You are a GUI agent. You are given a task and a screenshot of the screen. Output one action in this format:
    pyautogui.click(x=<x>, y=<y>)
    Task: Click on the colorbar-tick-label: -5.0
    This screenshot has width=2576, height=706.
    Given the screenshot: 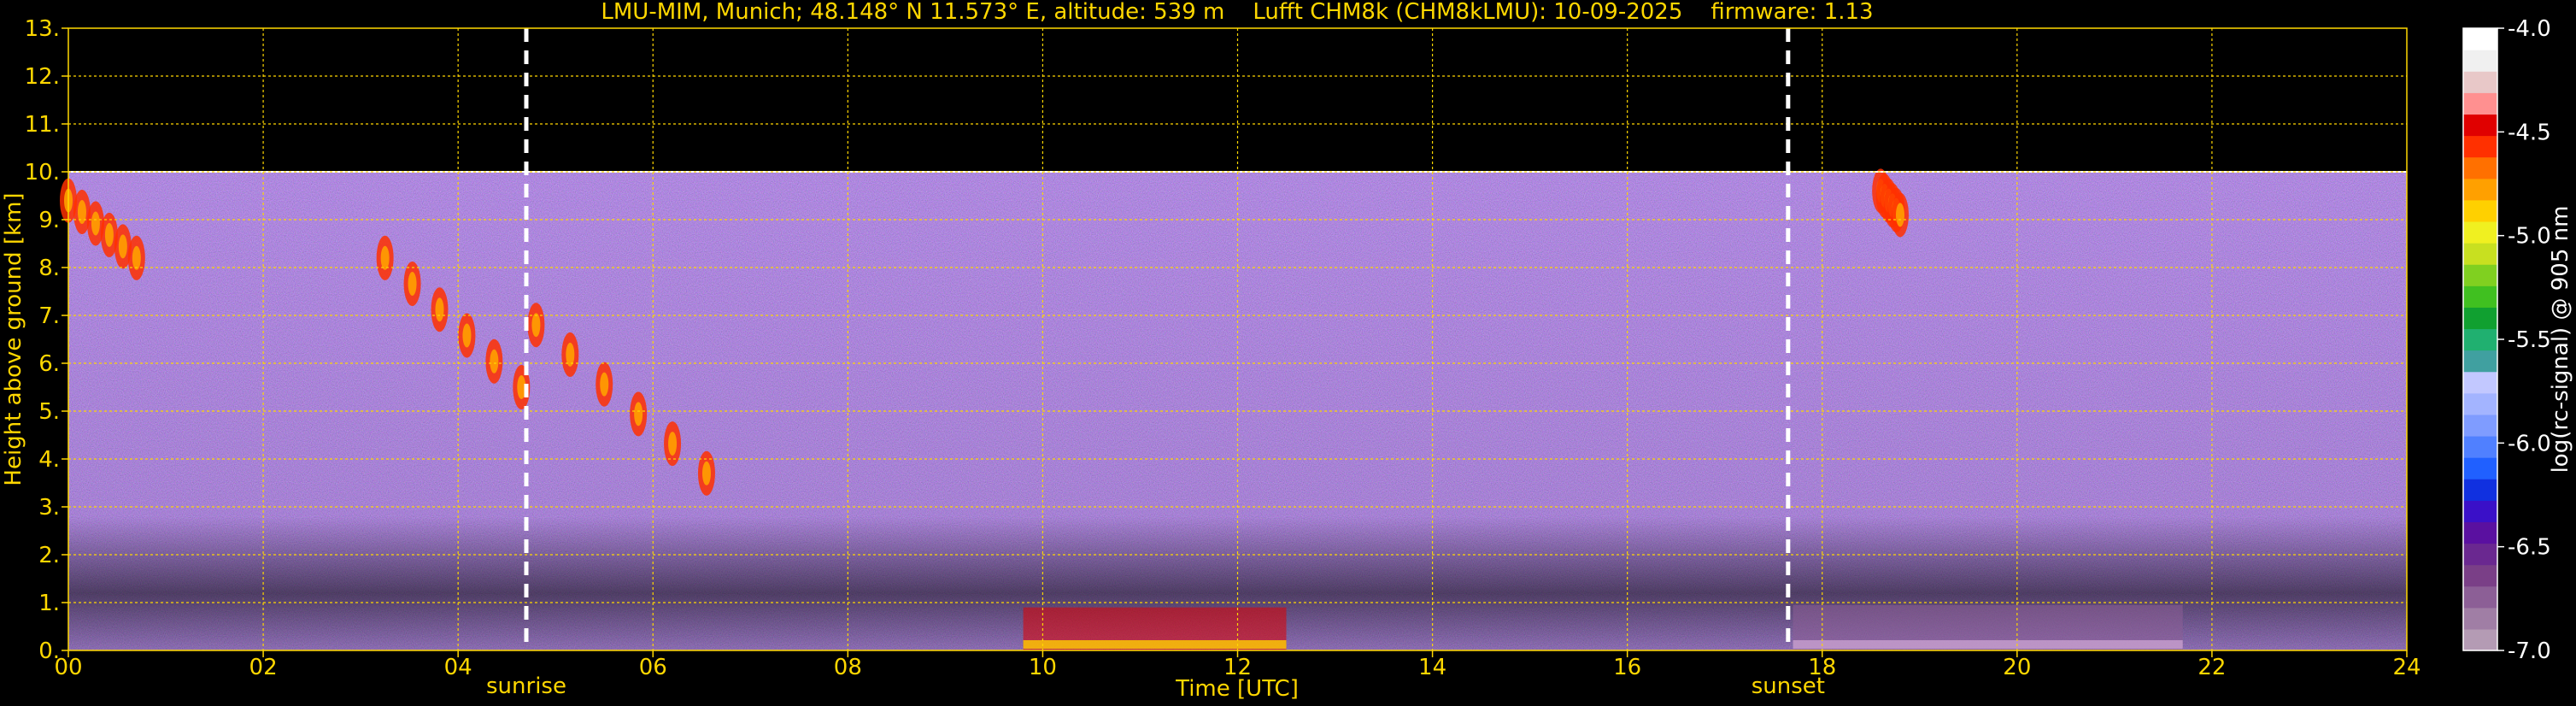 What is the action you would take?
    pyautogui.click(x=2529, y=237)
    